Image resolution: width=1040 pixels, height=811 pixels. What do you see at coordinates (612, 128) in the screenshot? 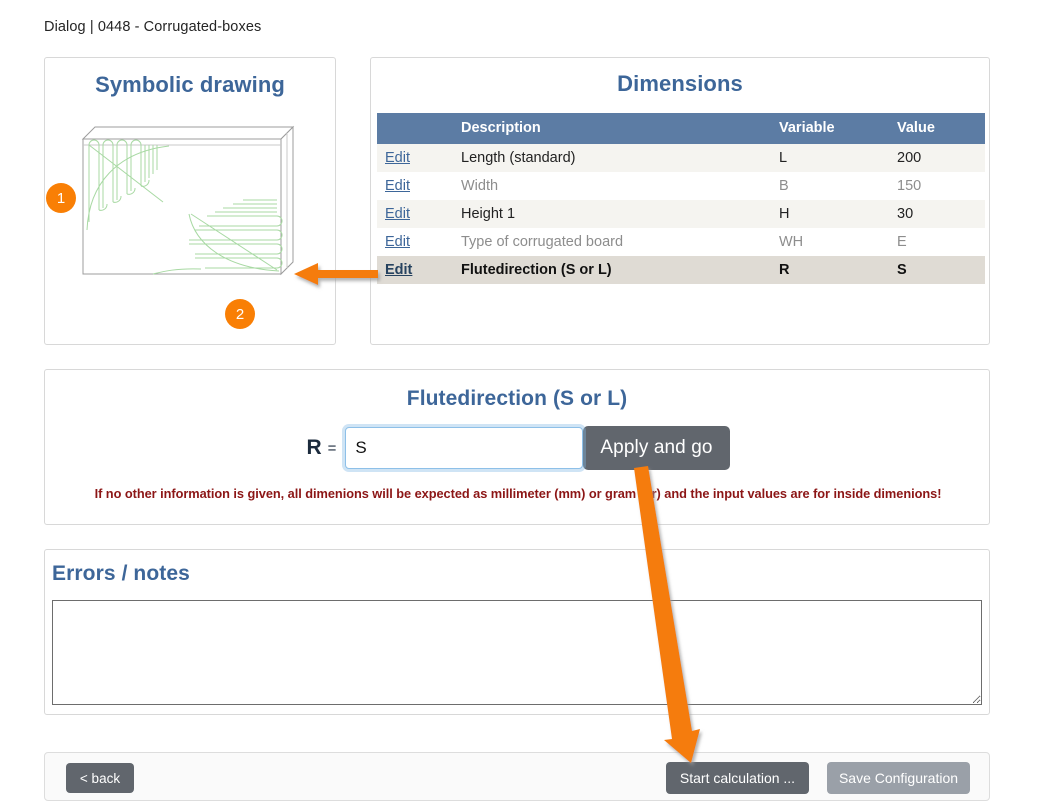
I see `col-header-description: Description` at bounding box center [612, 128].